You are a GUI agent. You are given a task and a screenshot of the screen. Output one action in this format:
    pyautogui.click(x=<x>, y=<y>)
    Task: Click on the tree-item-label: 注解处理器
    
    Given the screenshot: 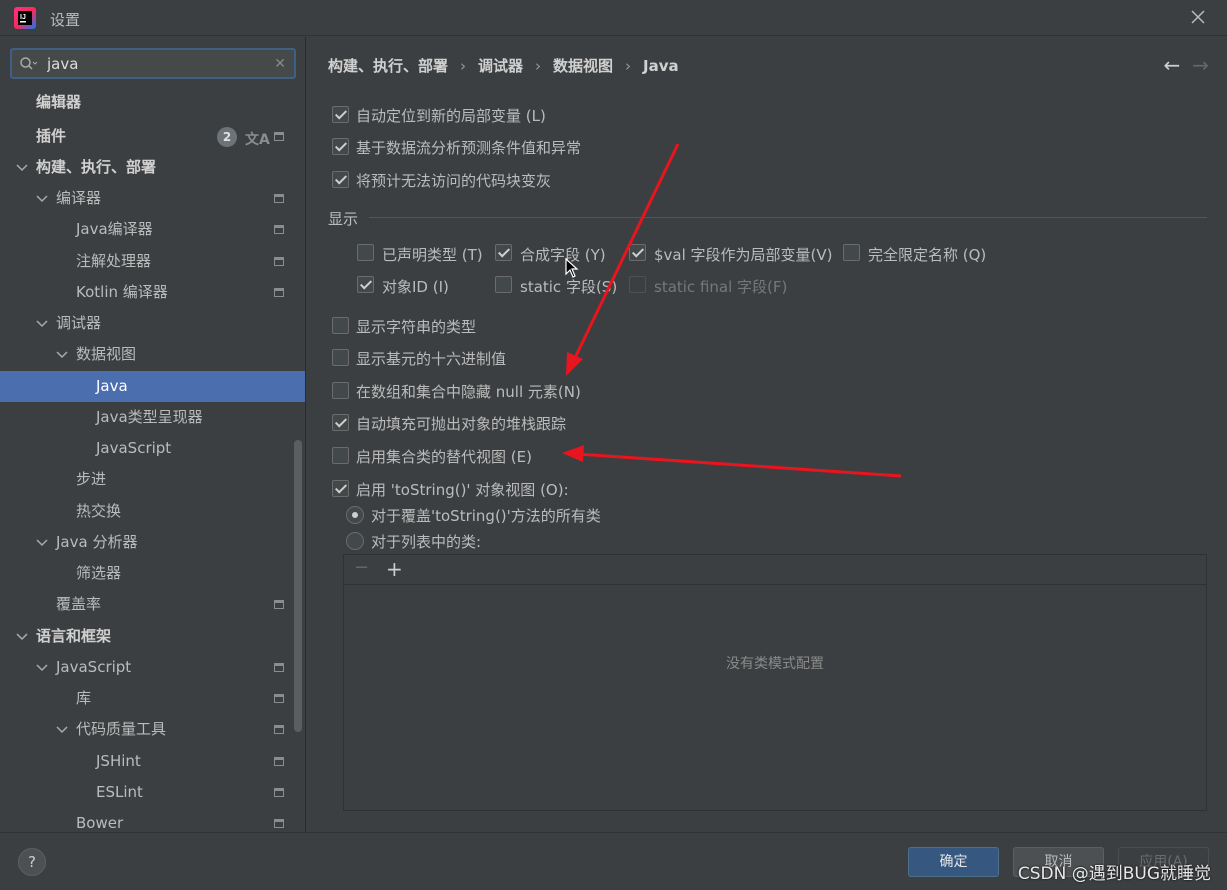 What is the action you would take?
    pyautogui.click(x=114, y=261)
    